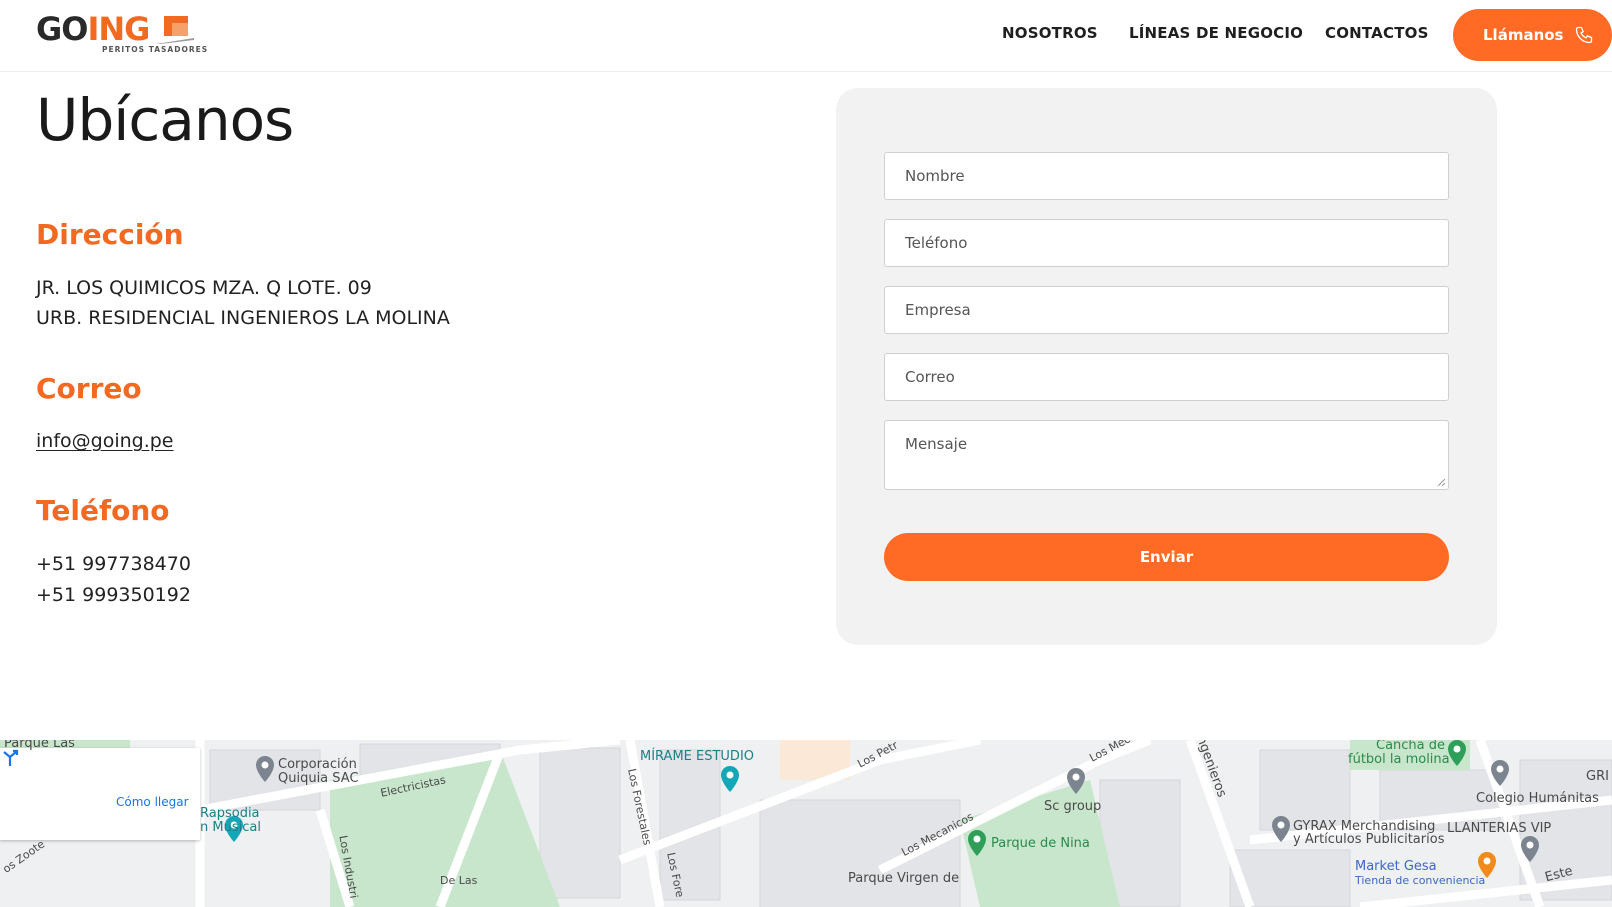  Describe the element at coordinates (977, 843) in the screenshot. I see `park-pin-icon` at that location.